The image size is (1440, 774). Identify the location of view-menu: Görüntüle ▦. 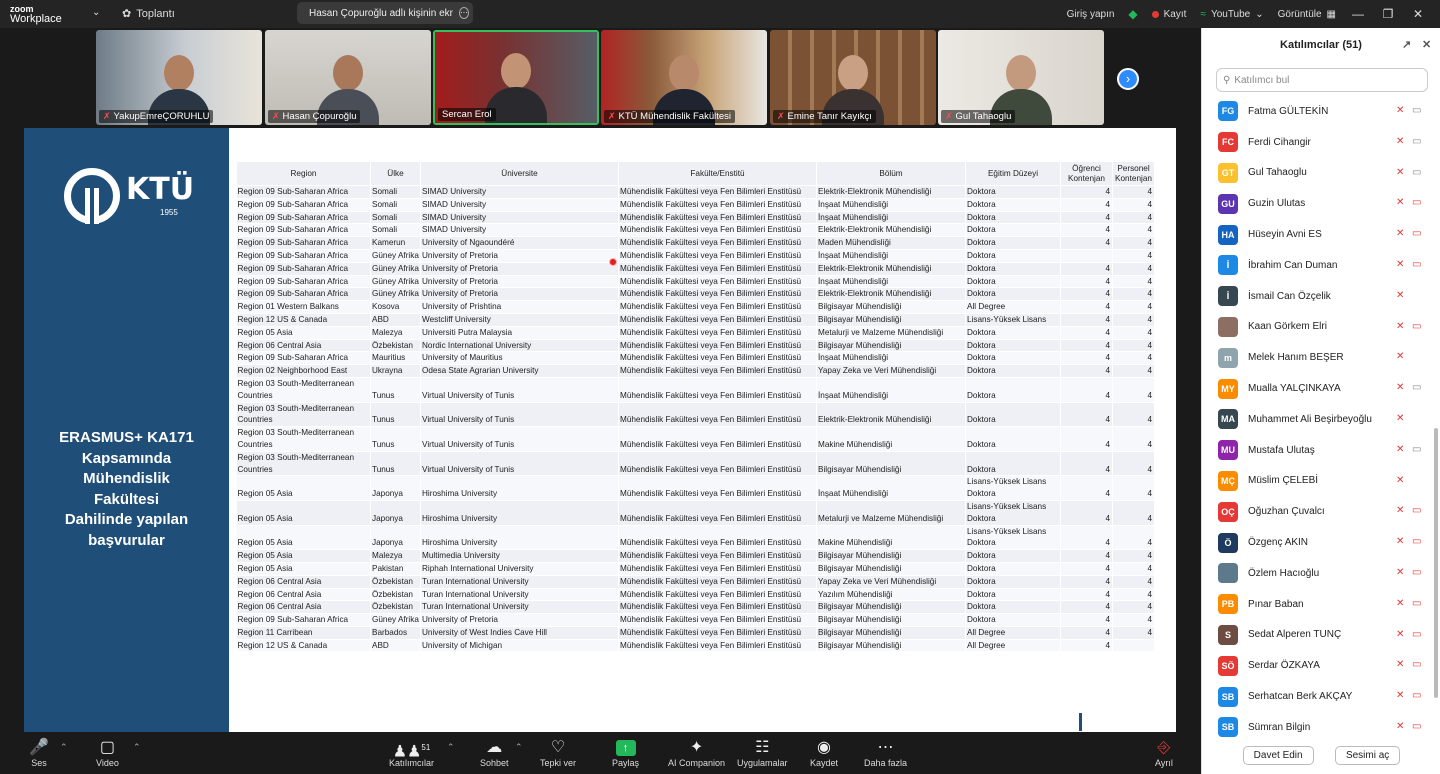
(1307, 14).